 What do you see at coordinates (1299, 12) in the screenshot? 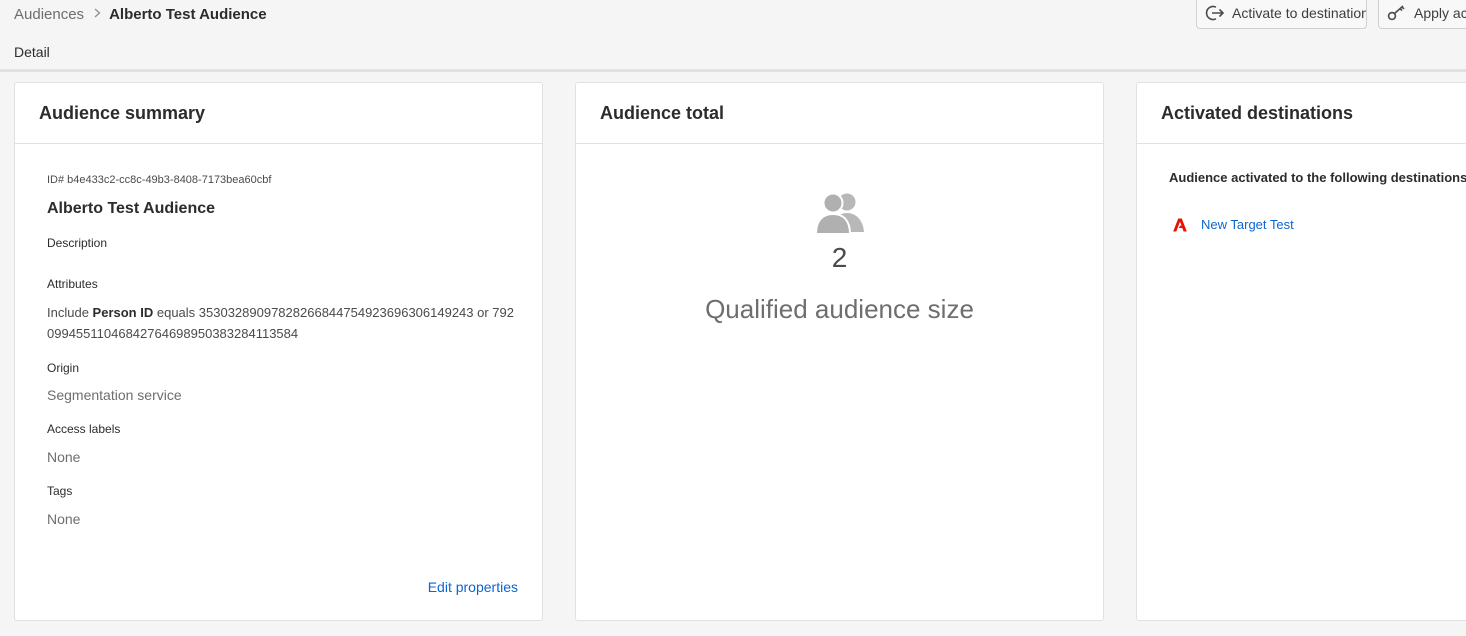
I see `activate-button-label: Activate to destination` at bounding box center [1299, 12].